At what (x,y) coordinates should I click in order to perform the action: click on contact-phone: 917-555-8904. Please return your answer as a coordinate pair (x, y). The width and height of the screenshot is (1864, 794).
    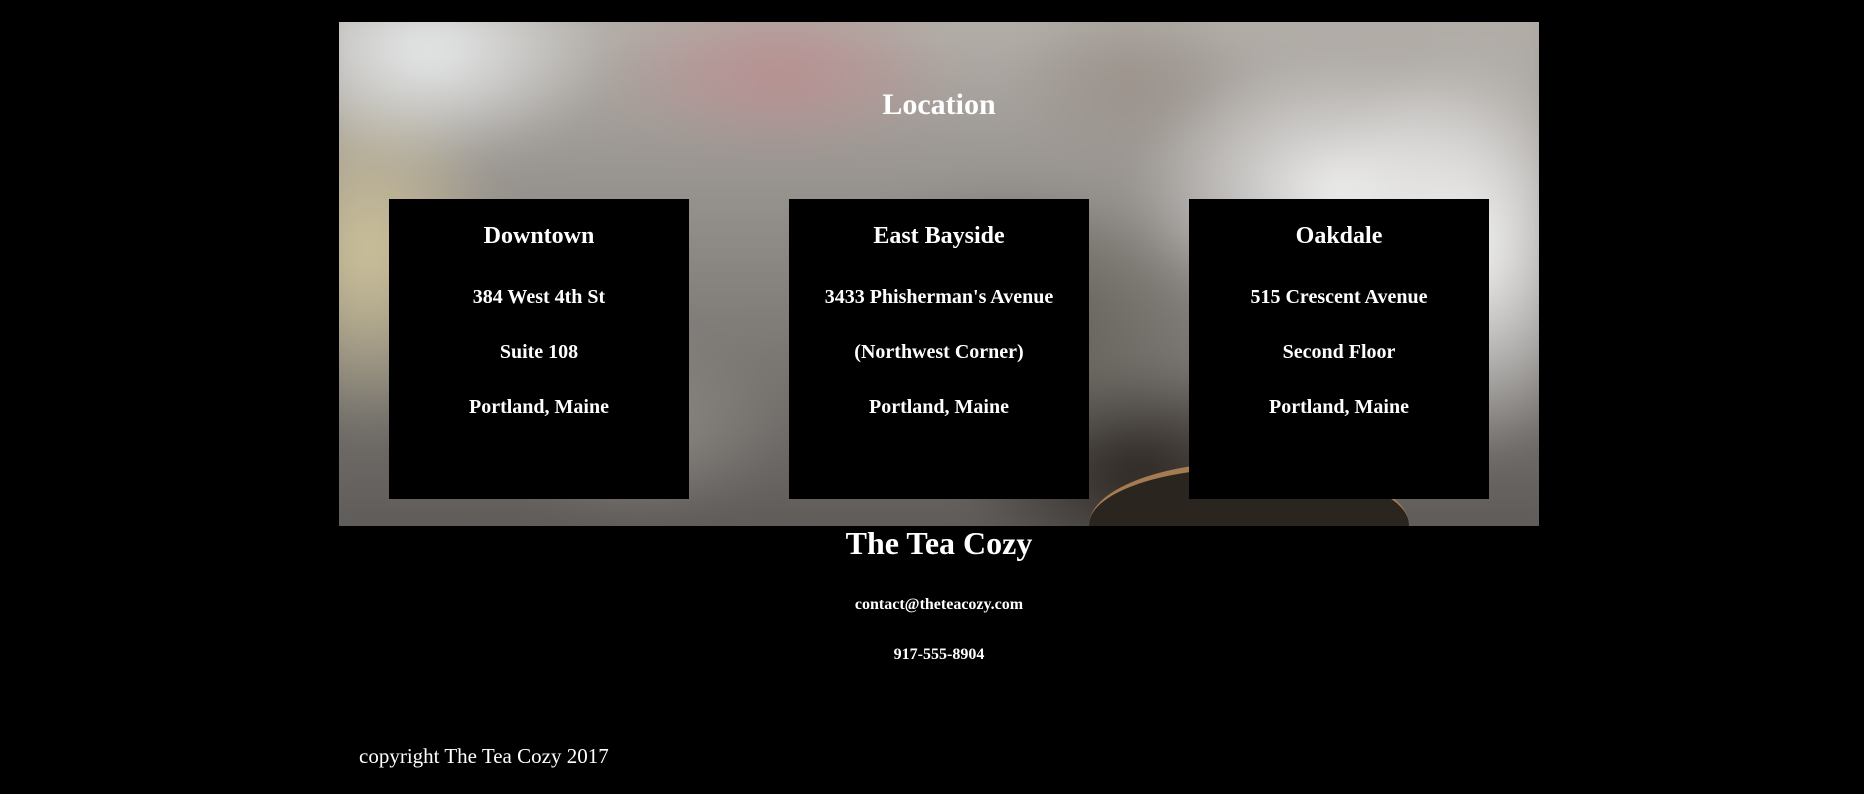
    Looking at the image, I should click on (939, 654).